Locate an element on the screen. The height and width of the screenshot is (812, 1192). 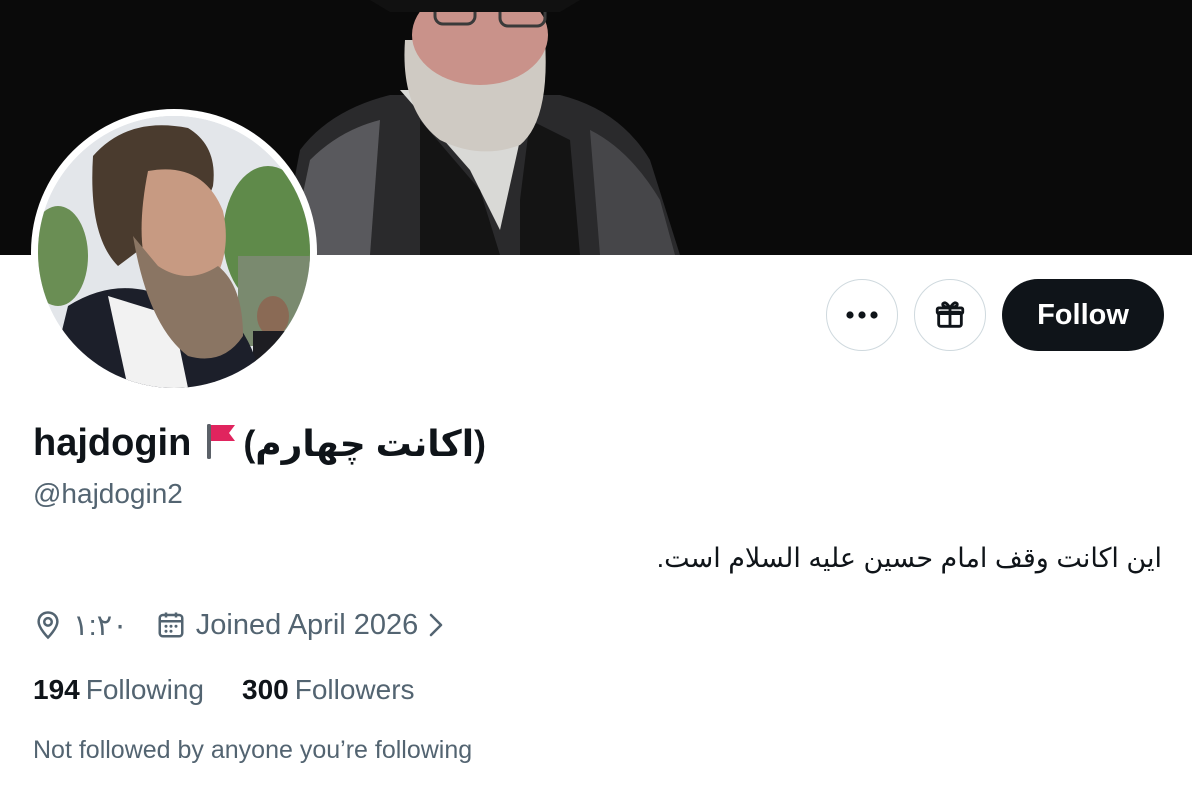
chevron-right-icon is located at coordinates (436, 625).